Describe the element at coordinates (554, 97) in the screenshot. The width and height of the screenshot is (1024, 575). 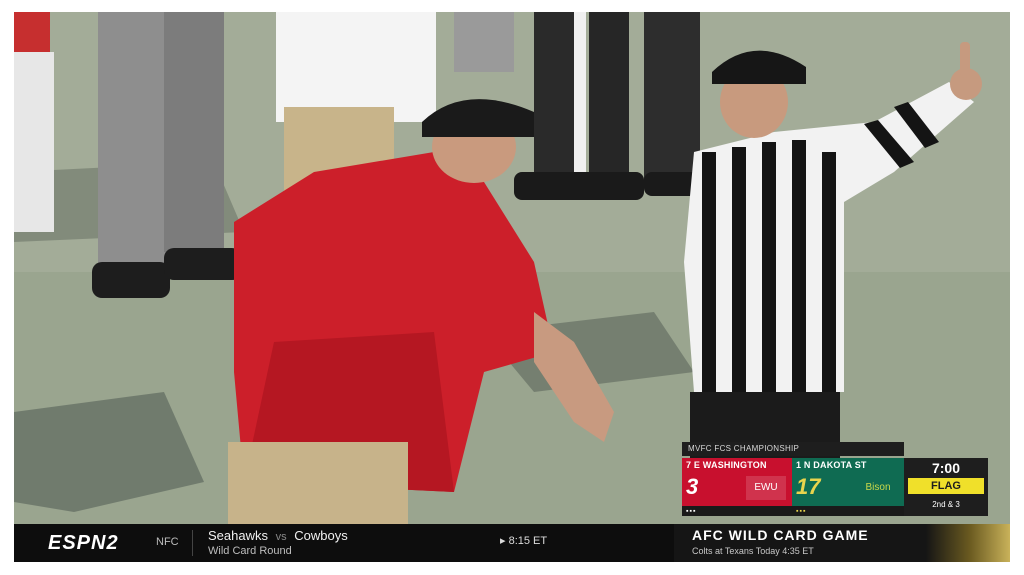
I see `background-legs-dark` at that location.